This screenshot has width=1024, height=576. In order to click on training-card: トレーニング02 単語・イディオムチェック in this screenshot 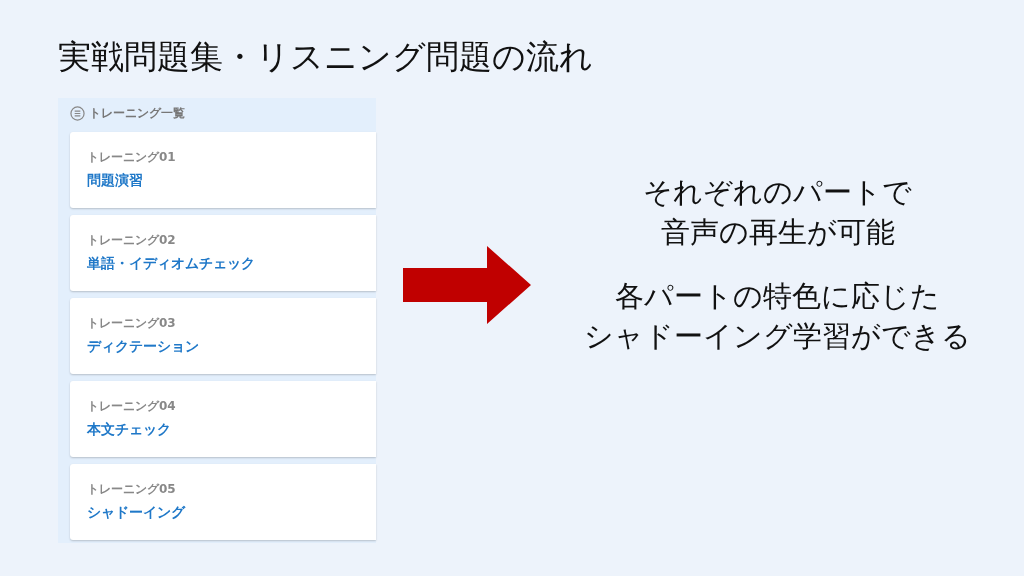, I will do `click(223, 253)`.